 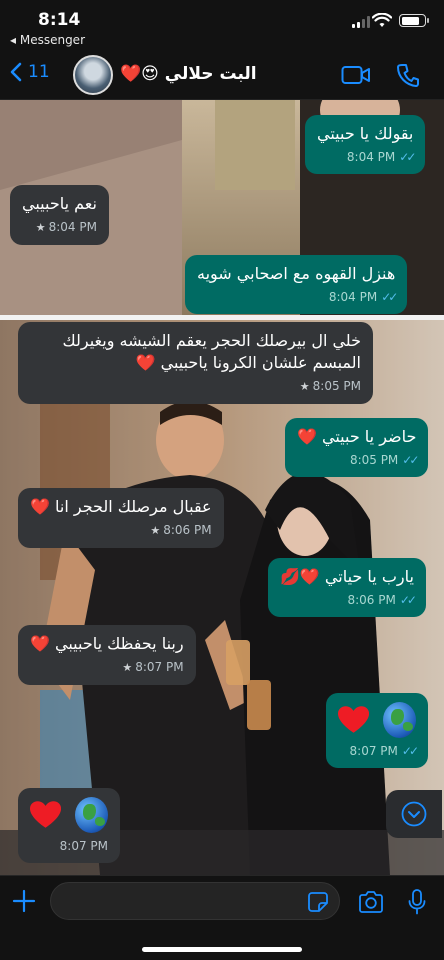 I want to click on message-bubble: 8:07 PM, so click(x=69, y=825).